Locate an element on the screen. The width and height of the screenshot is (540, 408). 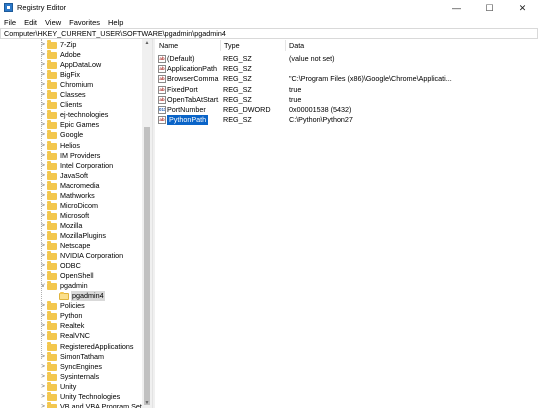
tree-item: > Unity is located at coordinates (71, 386).